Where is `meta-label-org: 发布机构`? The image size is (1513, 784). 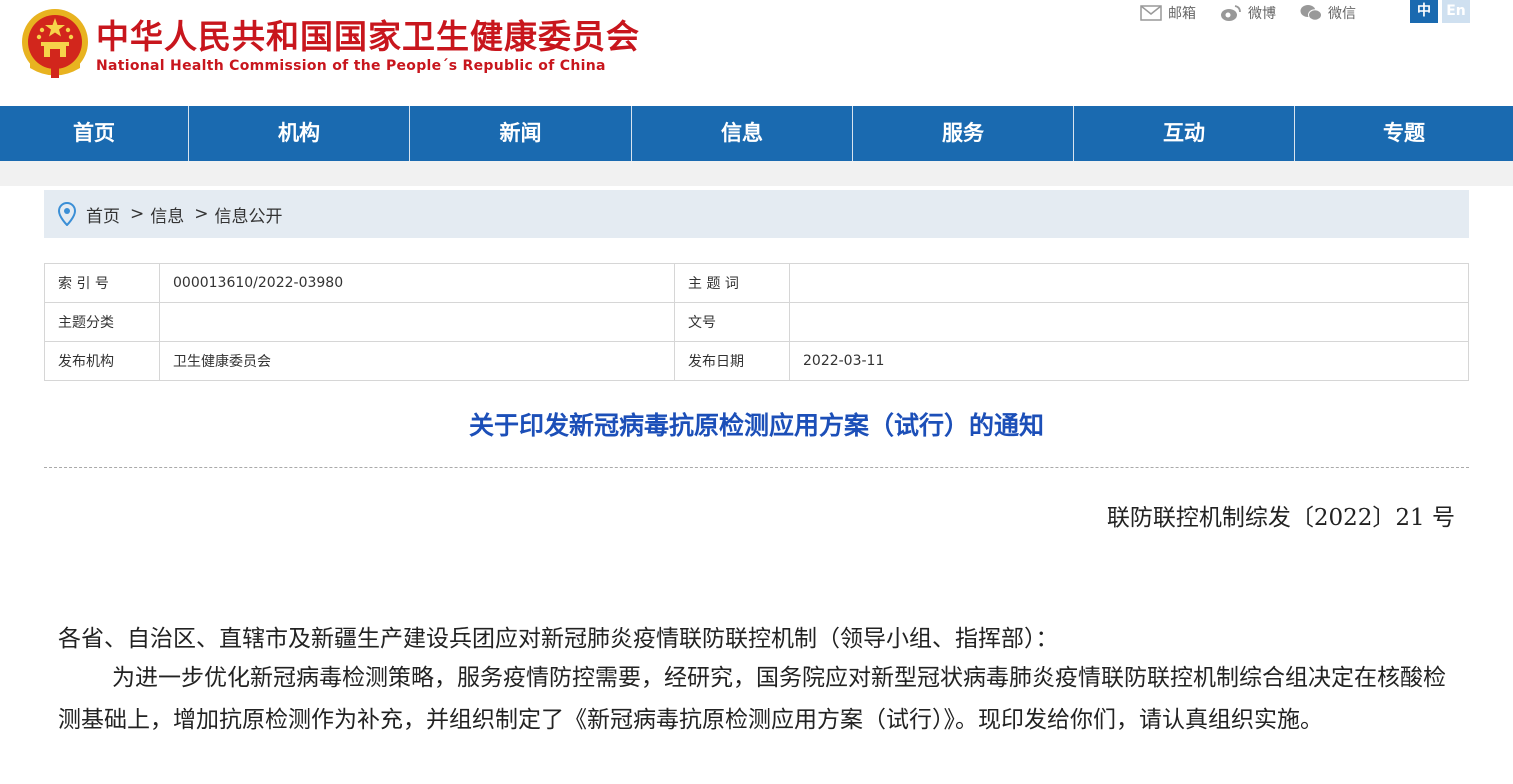
meta-label-org: 发布机构 is located at coordinates (102, 361).